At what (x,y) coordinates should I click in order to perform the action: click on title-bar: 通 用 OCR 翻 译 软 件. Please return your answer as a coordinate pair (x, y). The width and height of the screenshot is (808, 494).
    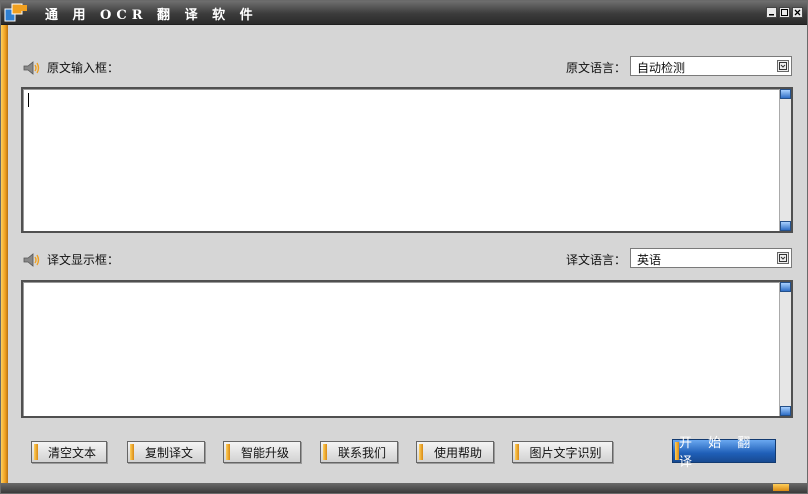
    Looking at the image, I should click on (404, 13).